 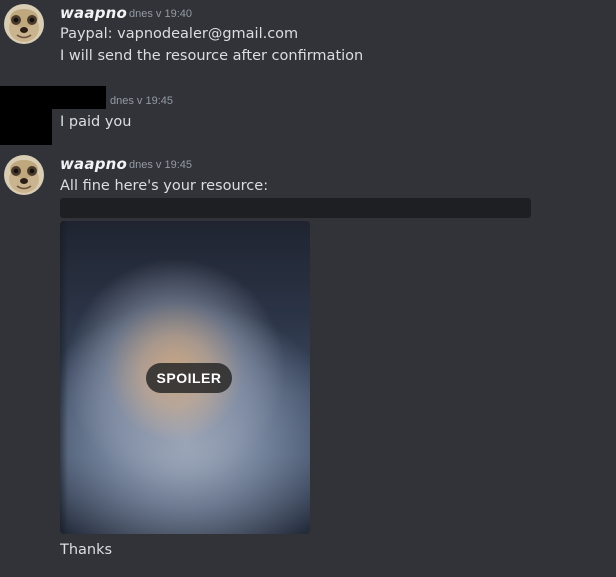 I want to click on spoiler-text-bar, so click(x=295, y=208).